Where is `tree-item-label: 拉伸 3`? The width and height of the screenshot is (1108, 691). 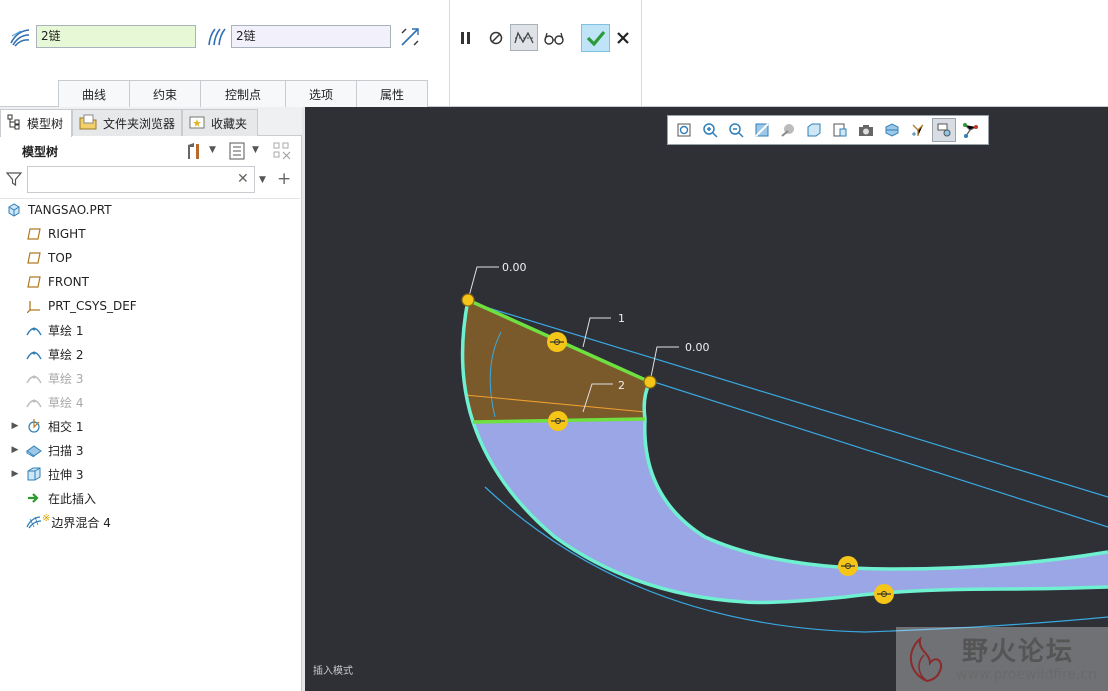 tree-item-label: 拉伸 3 is located at coordinates (66, 474).